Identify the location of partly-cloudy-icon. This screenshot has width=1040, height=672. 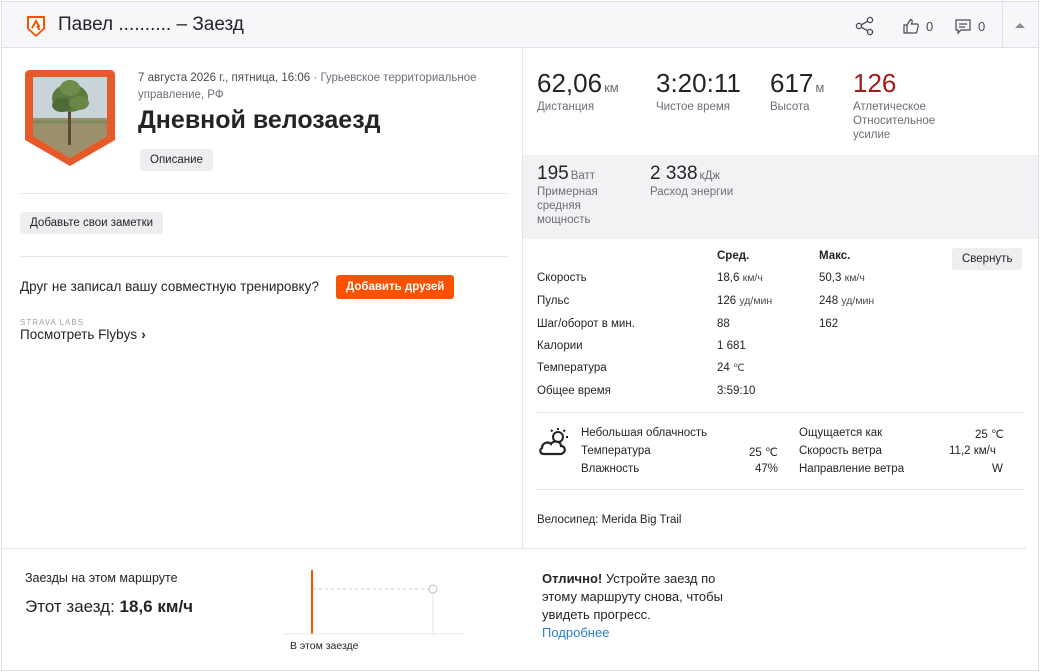
(553, 442).